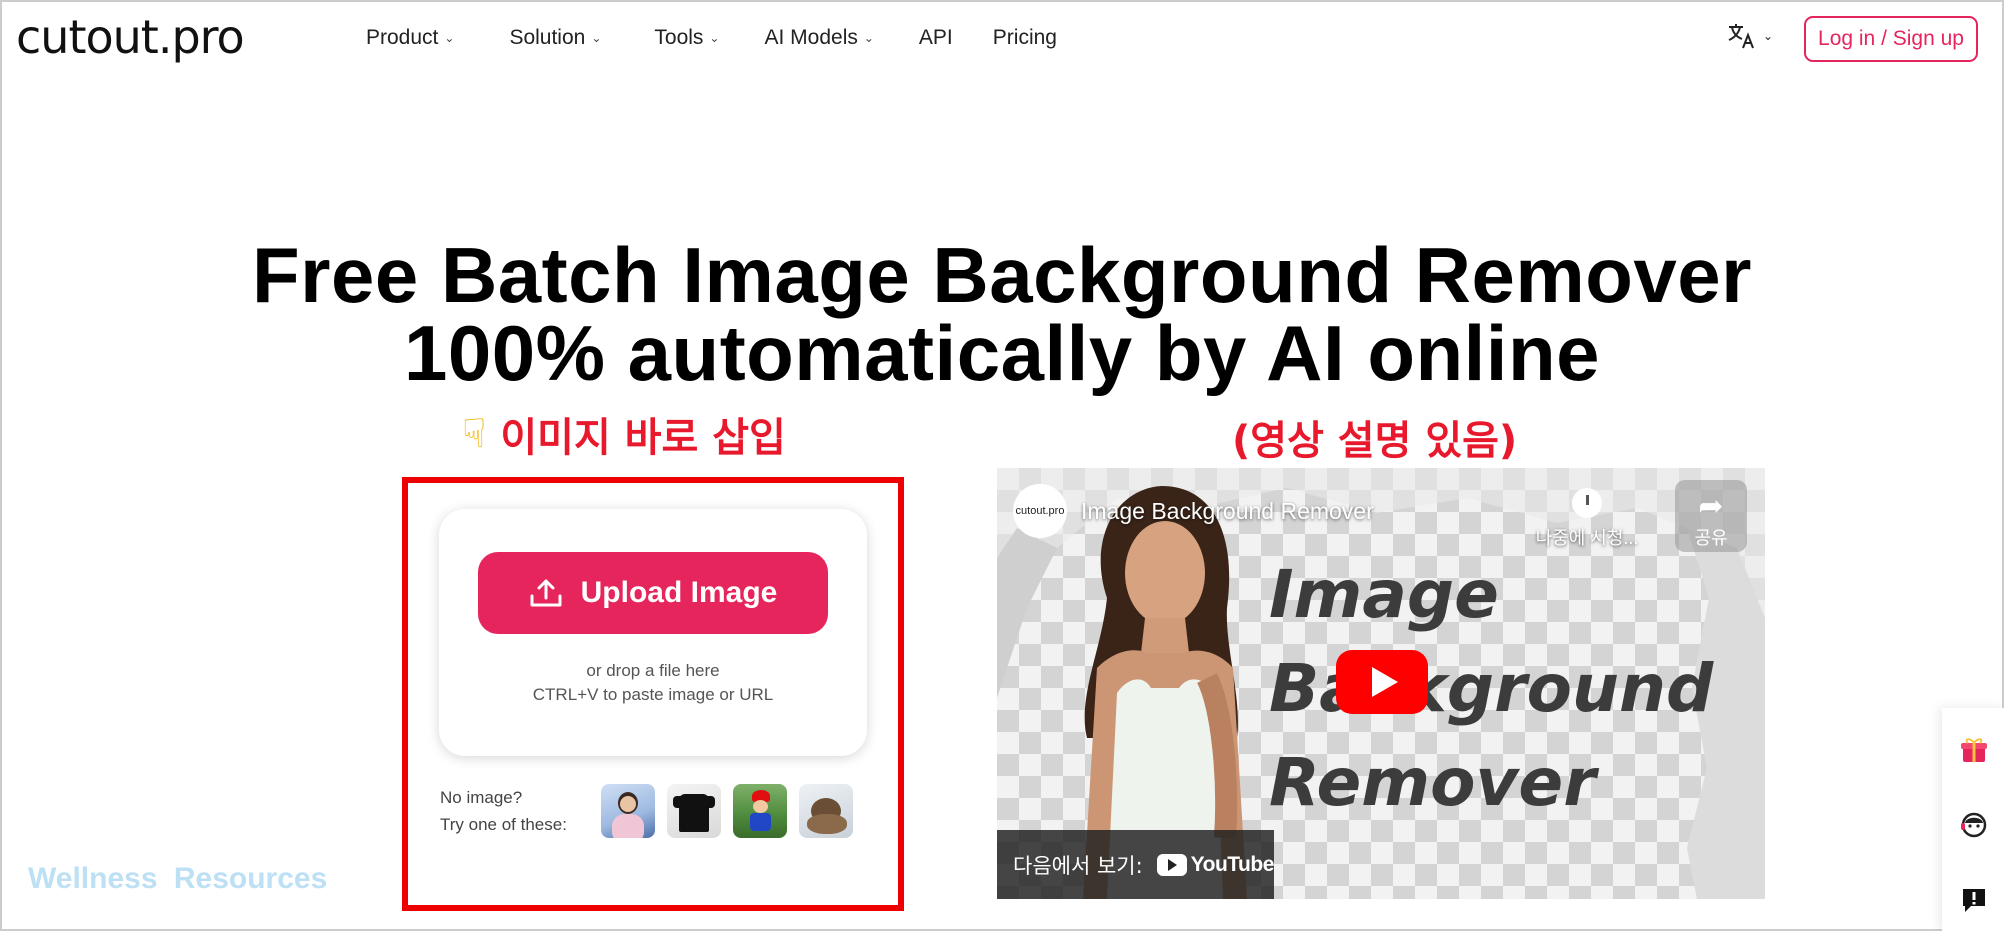 The height and width of the screenshot is (931, 2004). I want to click on drop-hint-line: or drop a file here, so click(653, 670).